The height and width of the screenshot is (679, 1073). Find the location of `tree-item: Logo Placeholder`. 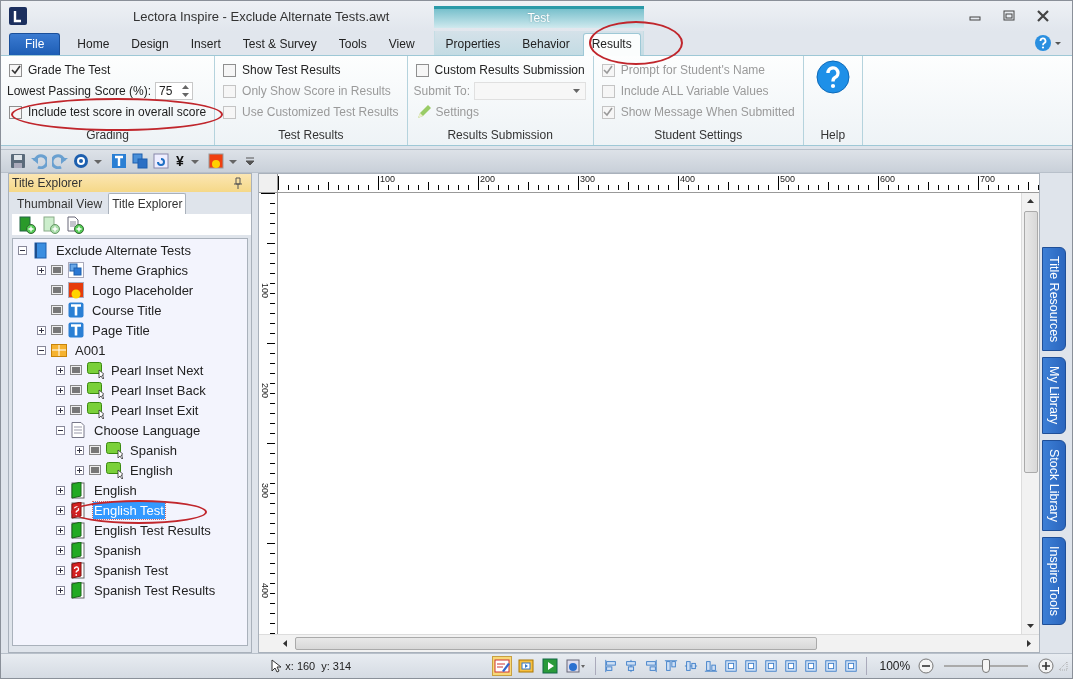

tree-item: Logo Placeholder is located at coordinates (143, 290).